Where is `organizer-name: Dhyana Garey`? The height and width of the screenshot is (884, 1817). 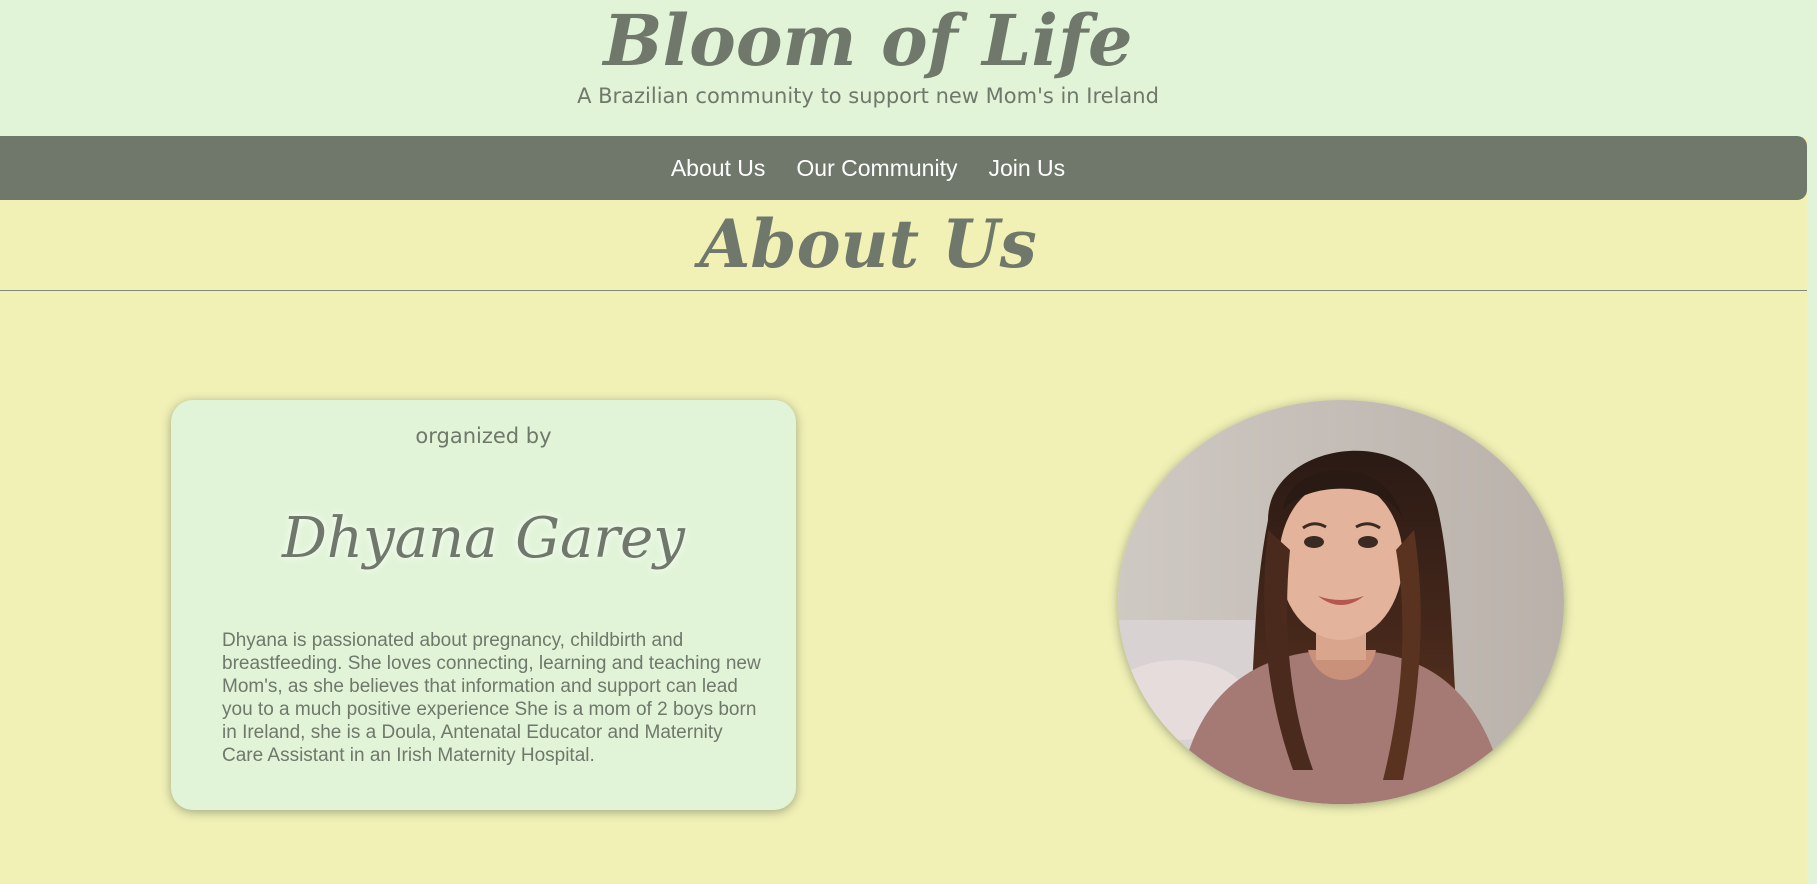 organizer-name: Dhyana Garey is located at coordinates (483, 538).